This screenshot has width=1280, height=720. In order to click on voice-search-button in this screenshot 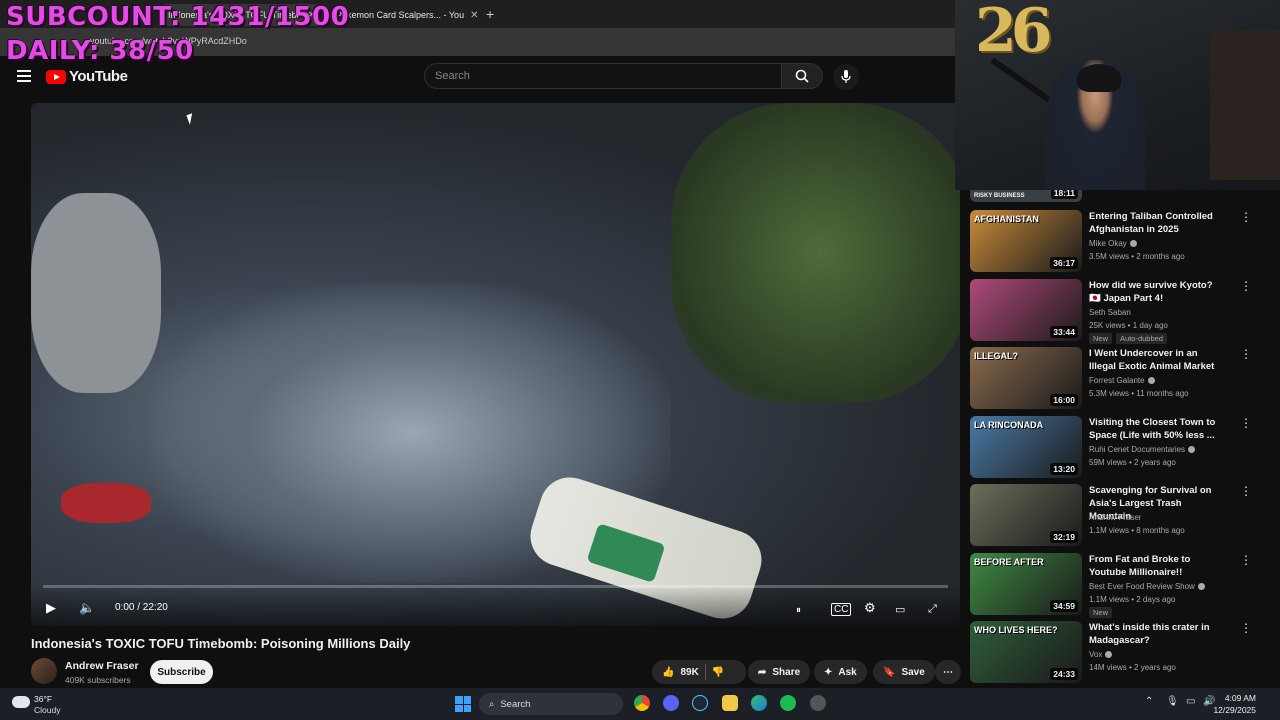, I will do `click(846, 77)`.